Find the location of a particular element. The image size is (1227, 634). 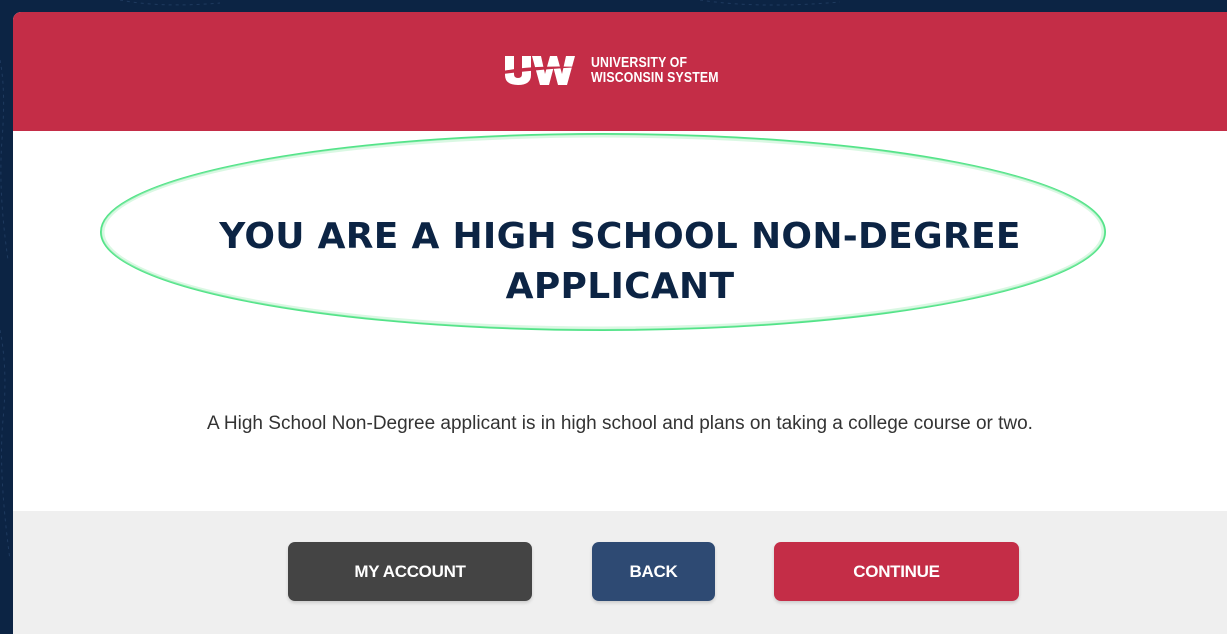

logo-line-1: UNIVERSITY OF is located at coordinates (639, 62).